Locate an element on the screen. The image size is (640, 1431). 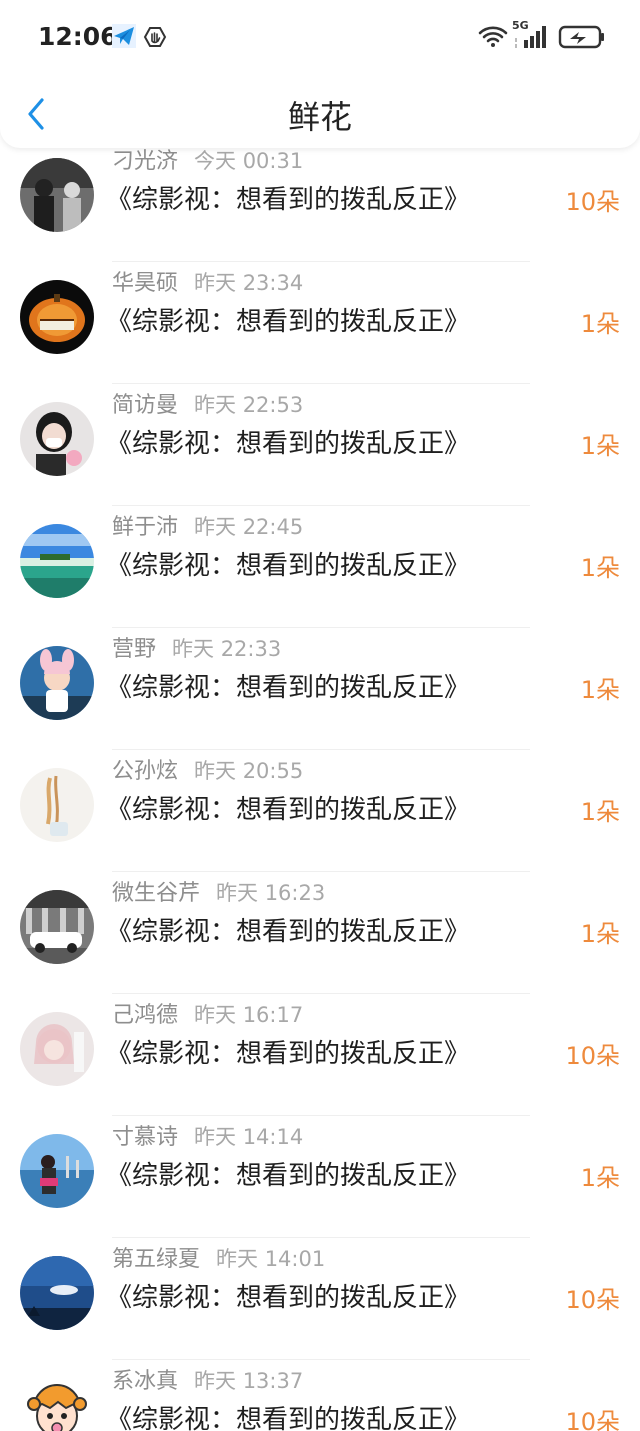
timestamp: 昨天 14:14 is located at coordinates (249, 1137).